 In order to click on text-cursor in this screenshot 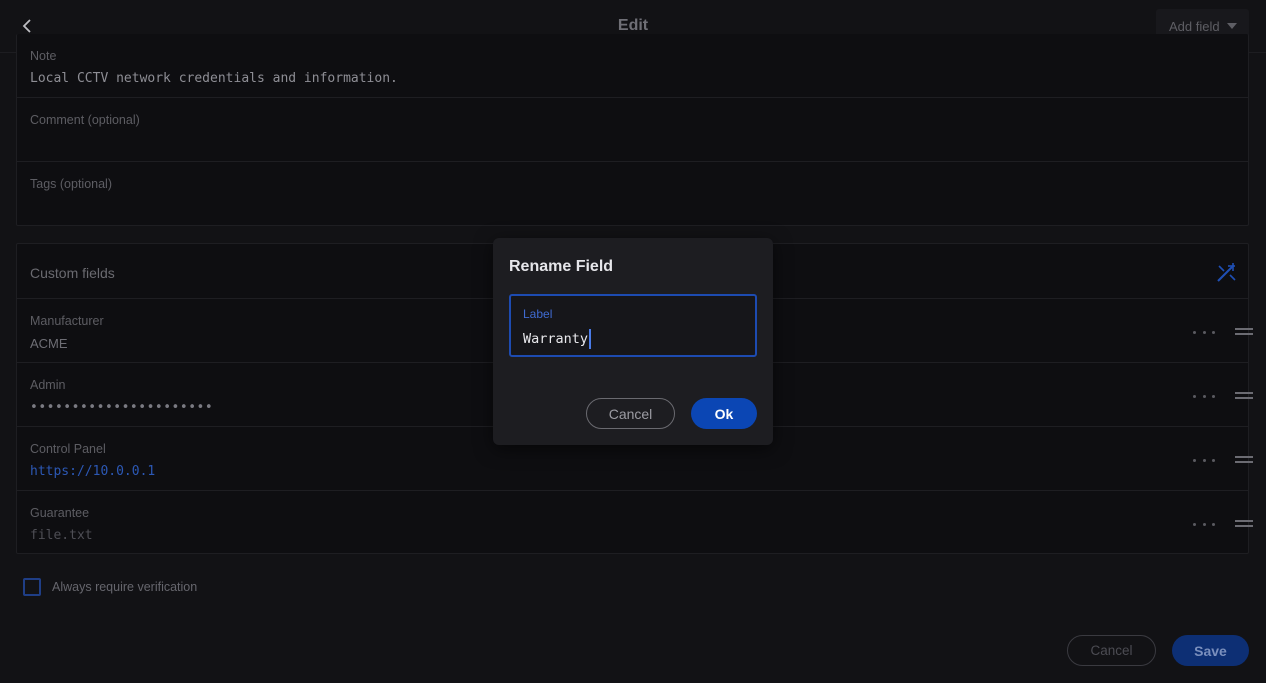, I will do `click(590, 339)`.